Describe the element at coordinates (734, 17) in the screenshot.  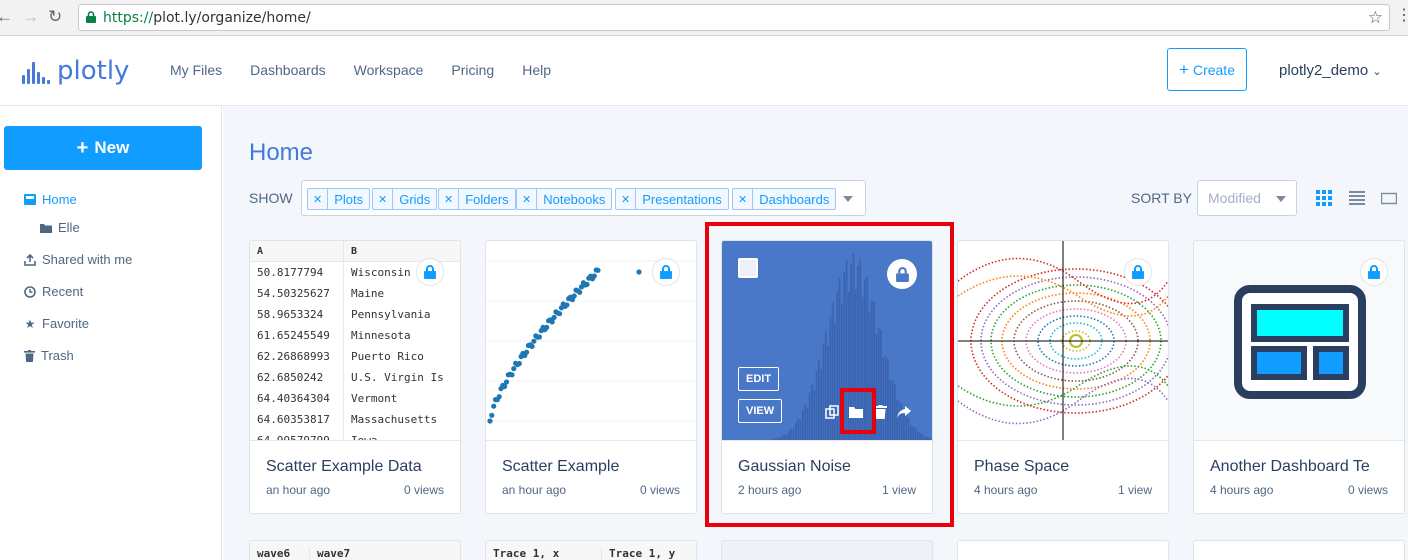
I see `address-bar: https://plot.ly/organize/home/ ☆` at that location.